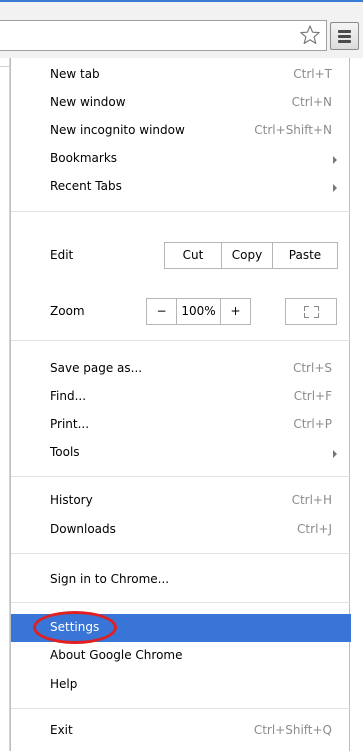  I want to click on menu-item-find: Find... Ctrl+F, so click(181, 397).